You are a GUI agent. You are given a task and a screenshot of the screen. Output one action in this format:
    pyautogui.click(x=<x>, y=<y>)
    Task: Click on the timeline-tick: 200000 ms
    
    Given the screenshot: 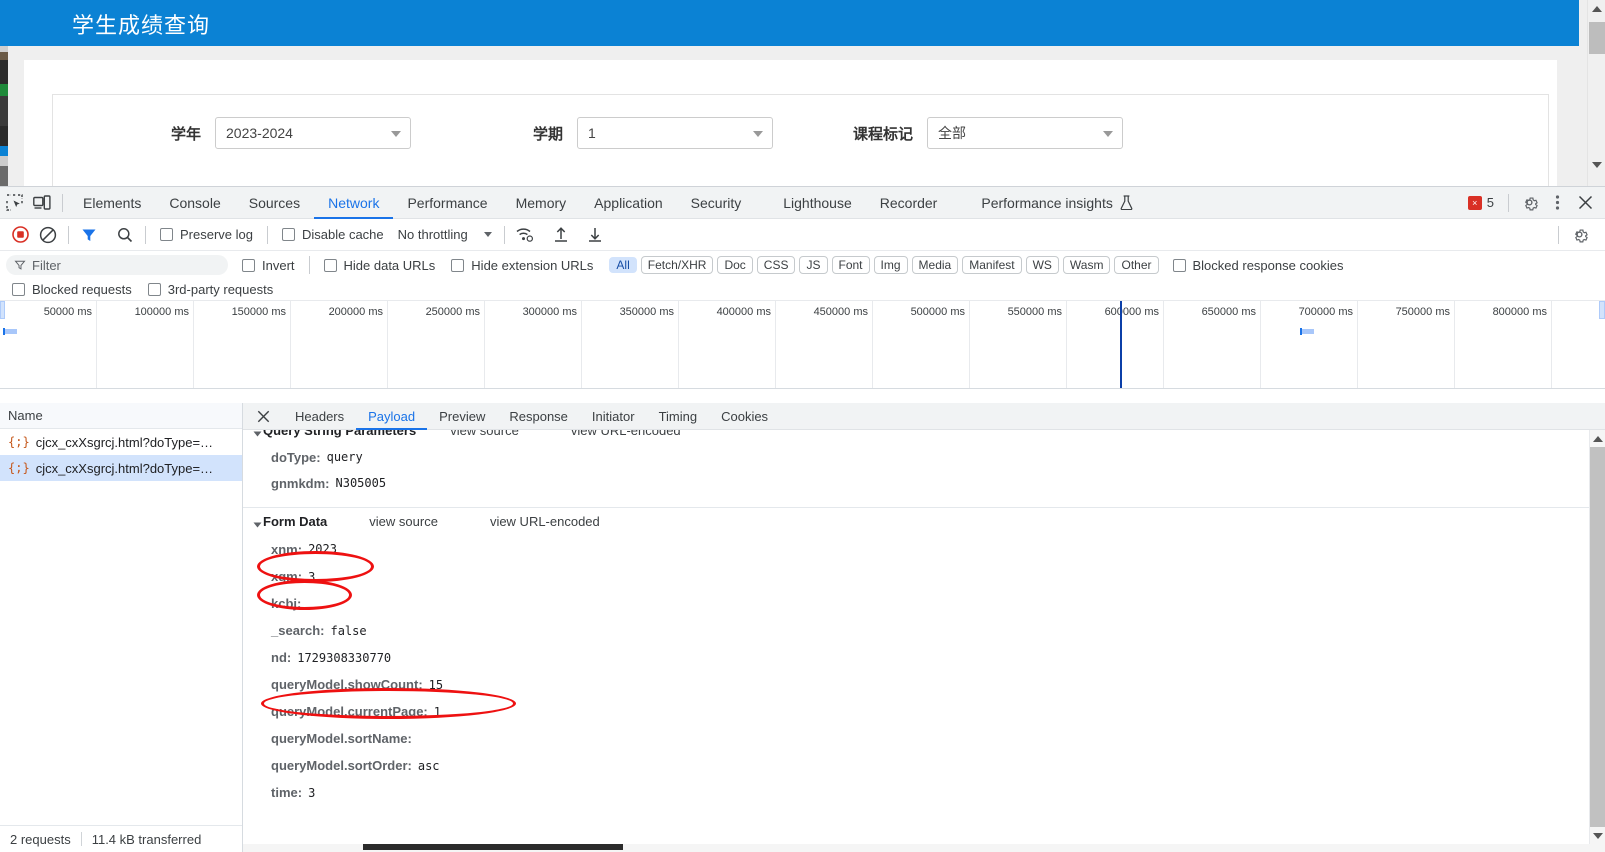 What is the action you would take?
    pyautogui.click(x=339, y=344)
    